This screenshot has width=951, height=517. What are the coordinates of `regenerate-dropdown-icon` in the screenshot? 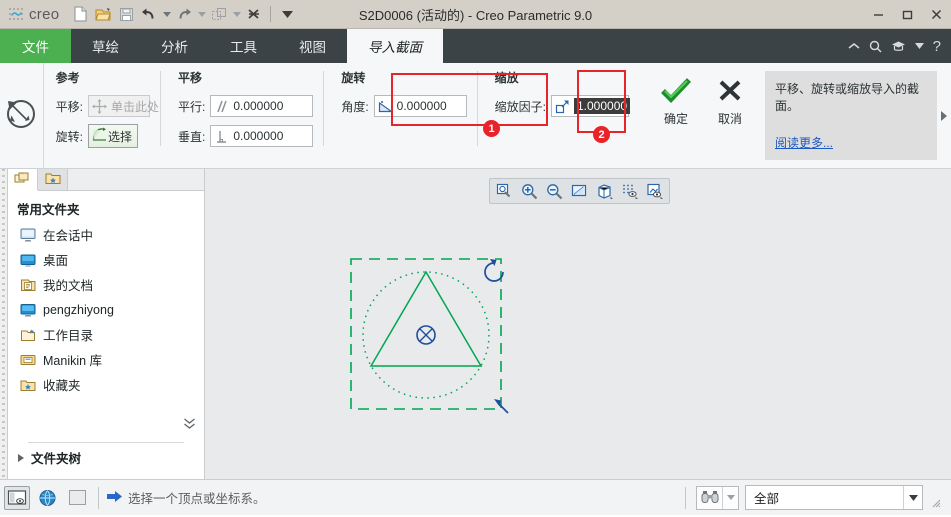 It's located at (236, 14).